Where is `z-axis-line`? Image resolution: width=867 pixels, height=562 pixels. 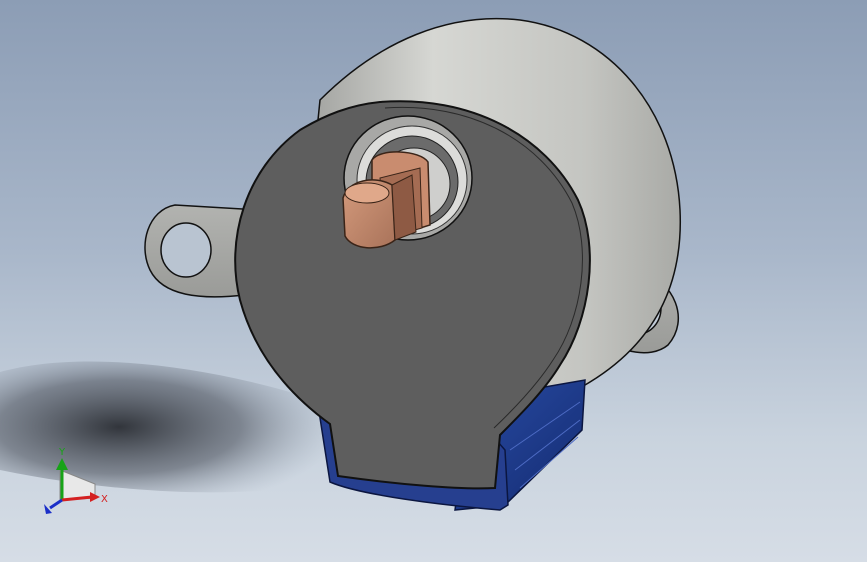
z-axis-line is located at coordinates (56, 504).